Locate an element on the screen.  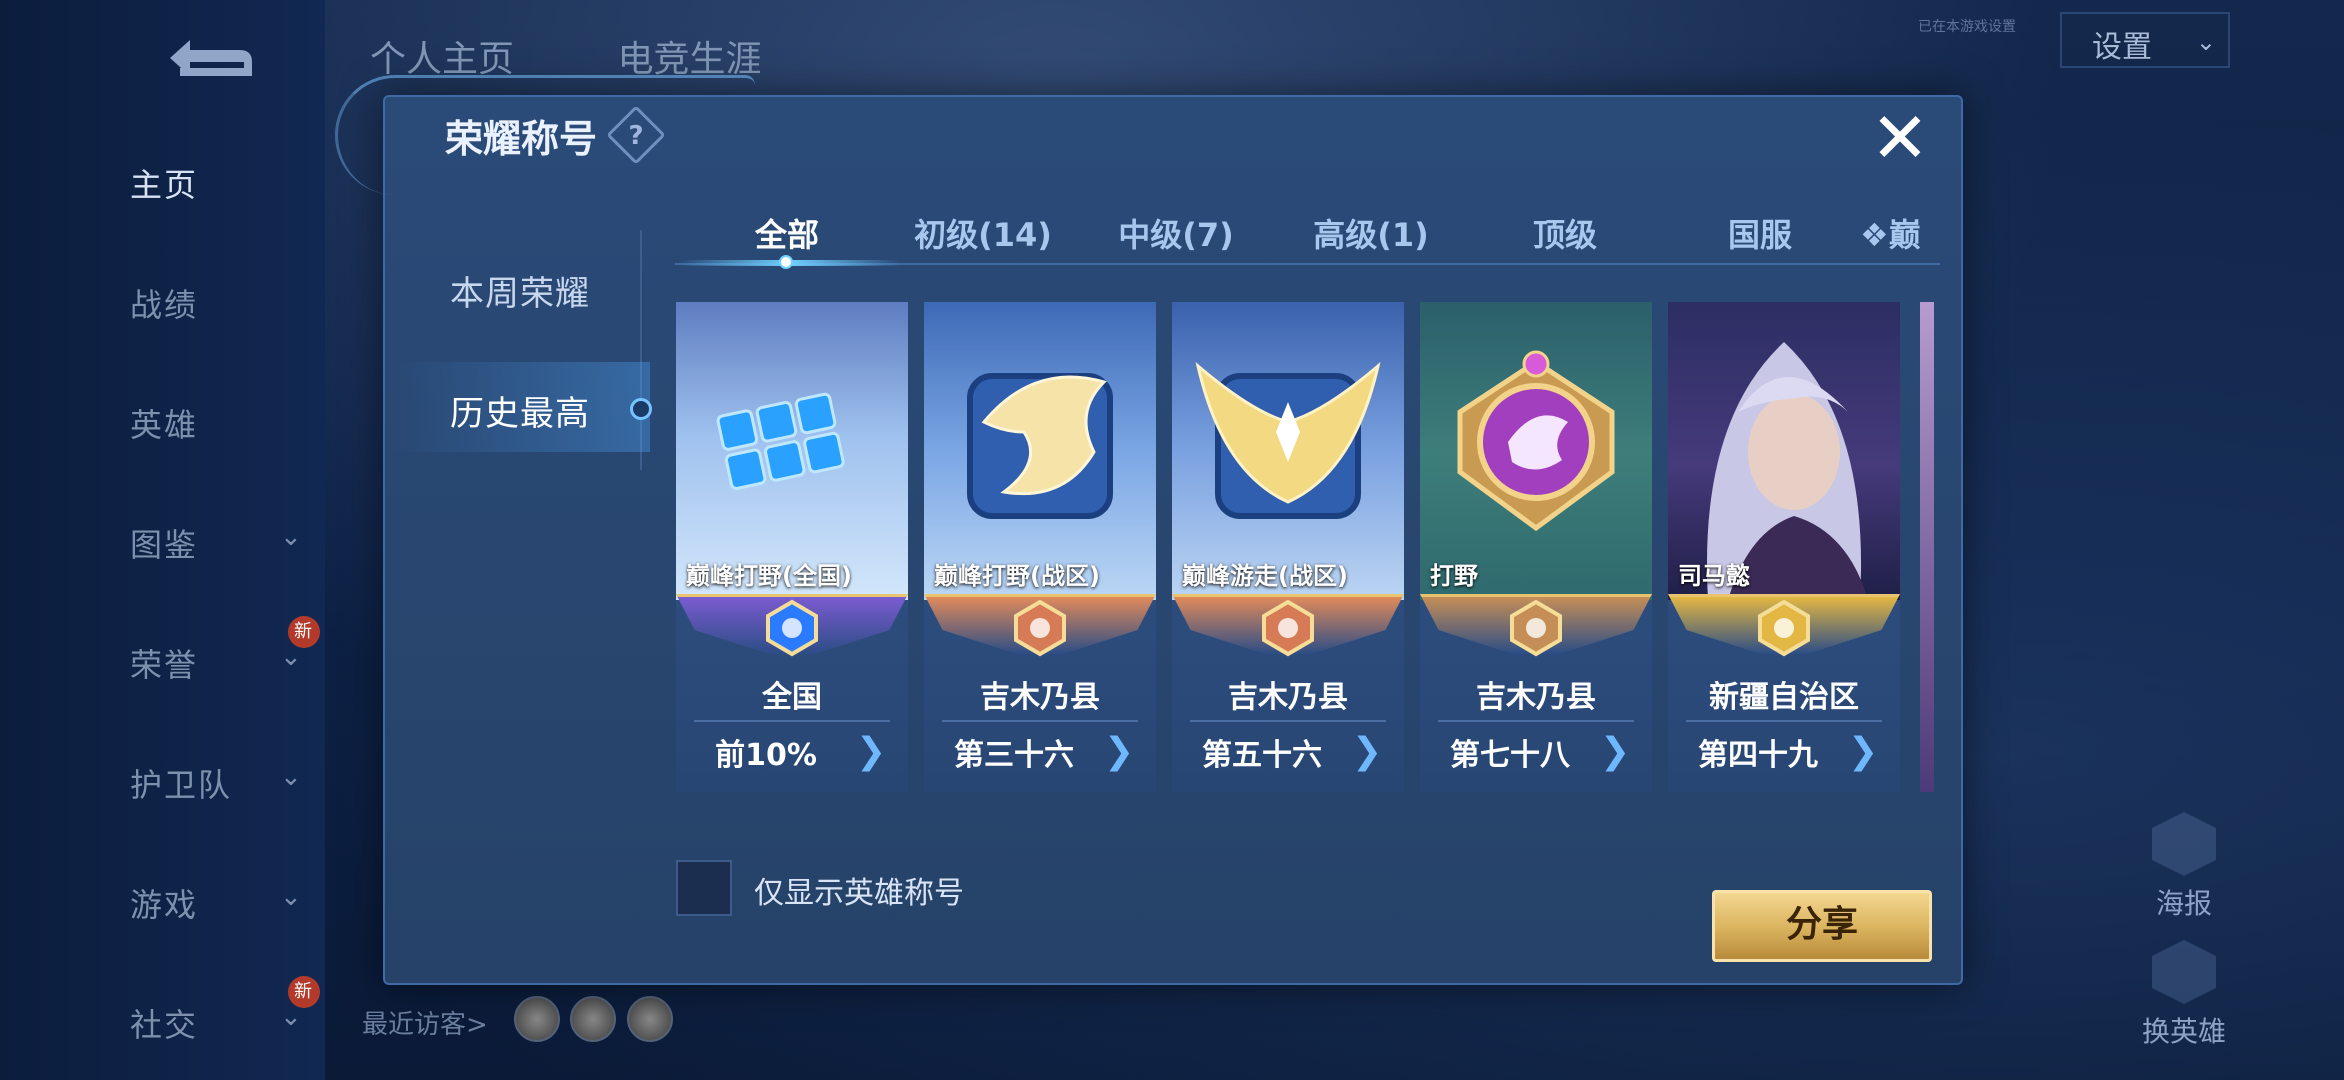
honor-card: 打野吉木乃县第七十八 ❯ is located at coordinates (1536, 547).